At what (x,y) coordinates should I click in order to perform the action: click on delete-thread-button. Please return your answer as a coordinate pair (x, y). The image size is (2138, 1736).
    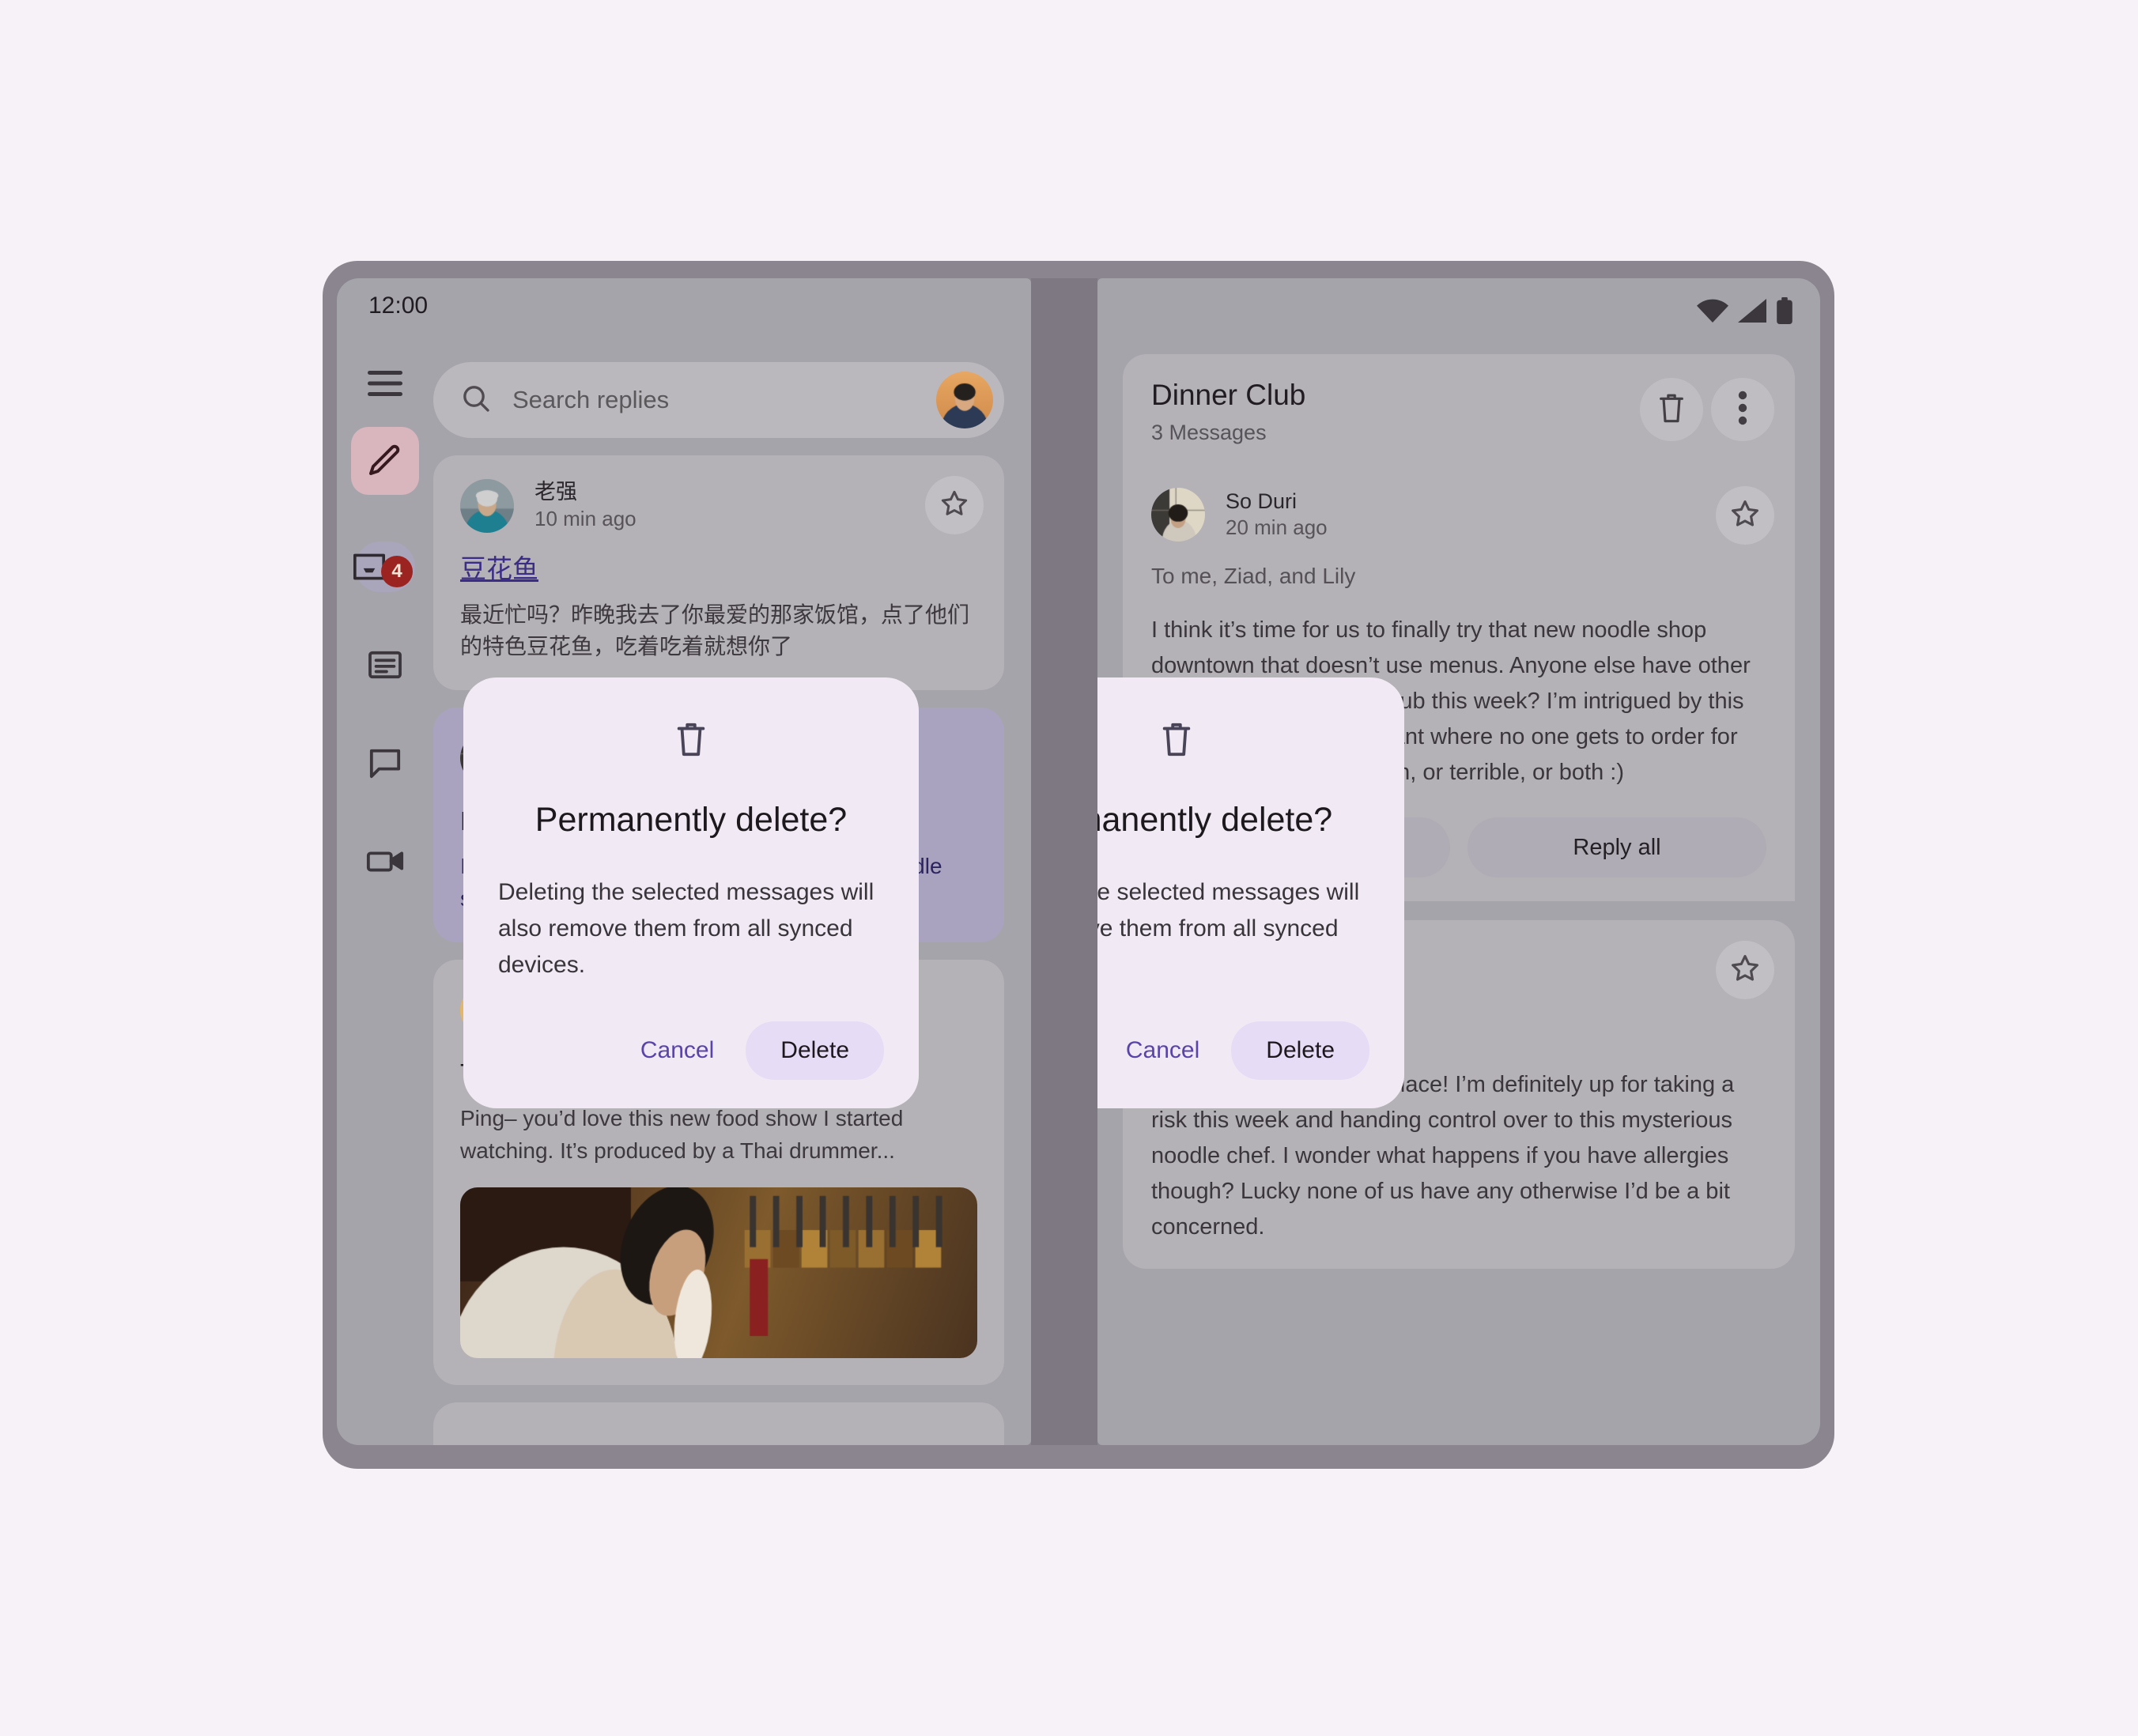
    Looking at the image, I should click on (1671, 409).